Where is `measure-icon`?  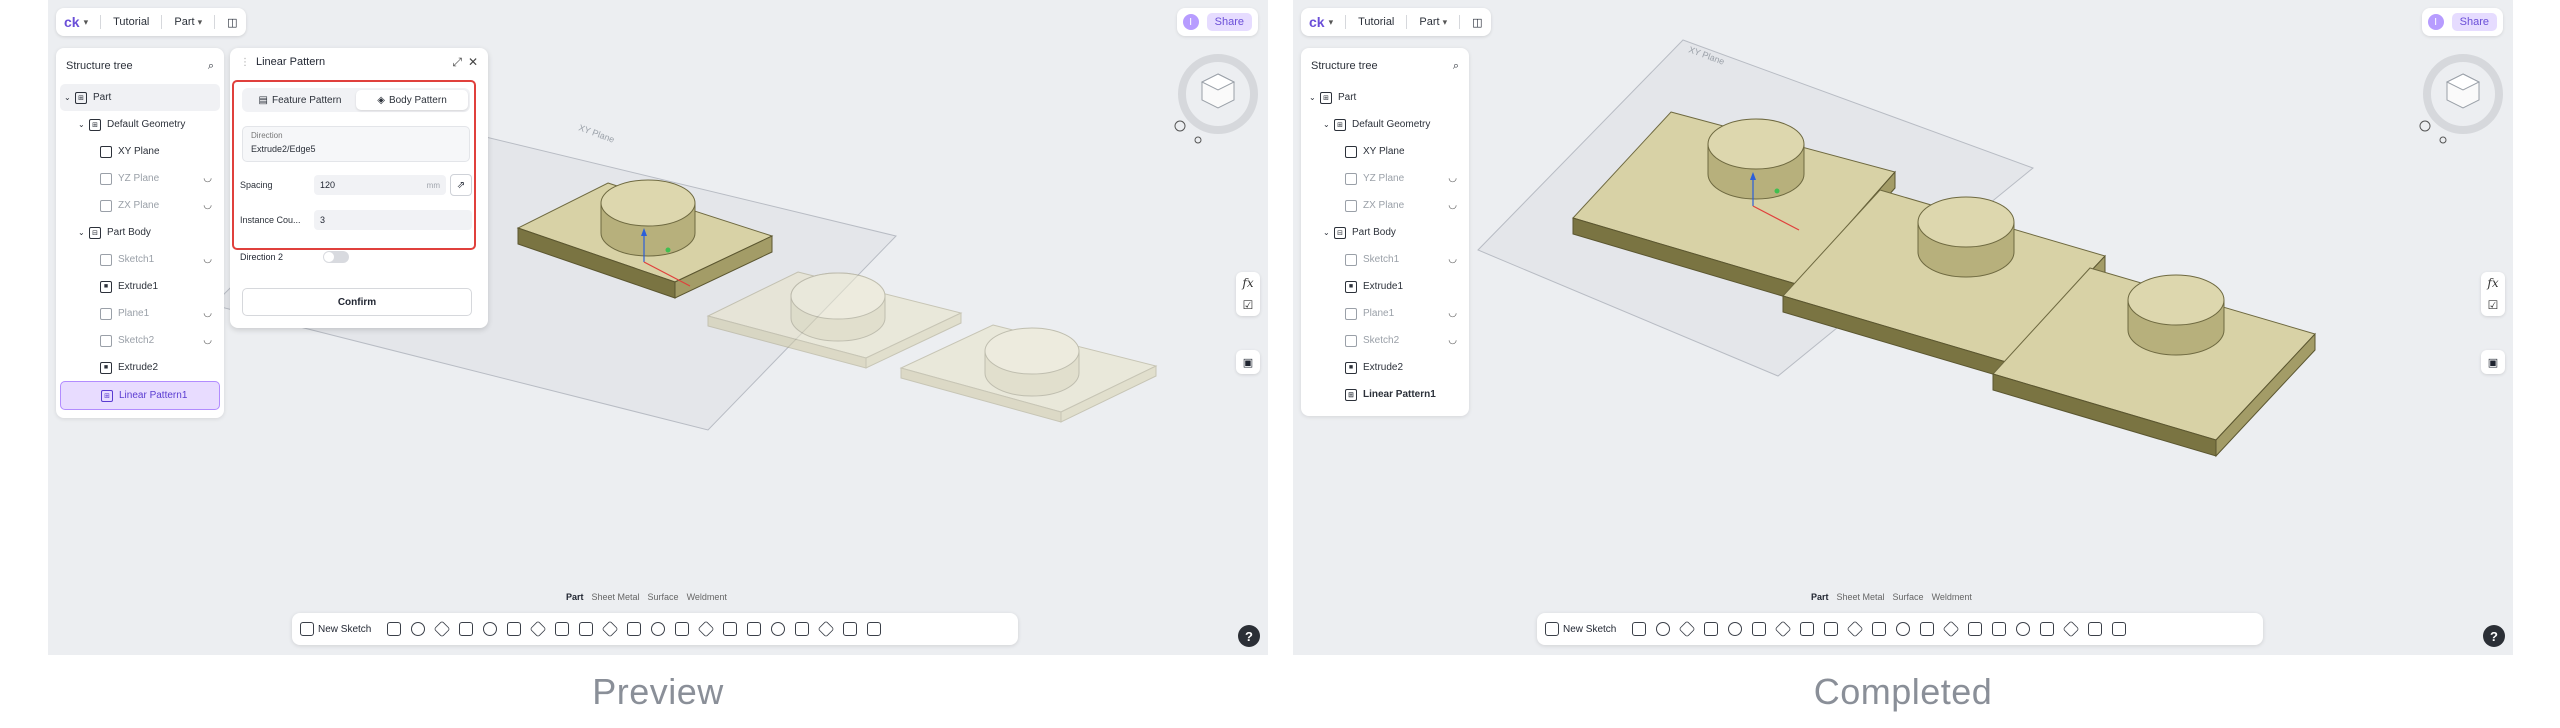
measure-icon is located at coordinates (850, 629).